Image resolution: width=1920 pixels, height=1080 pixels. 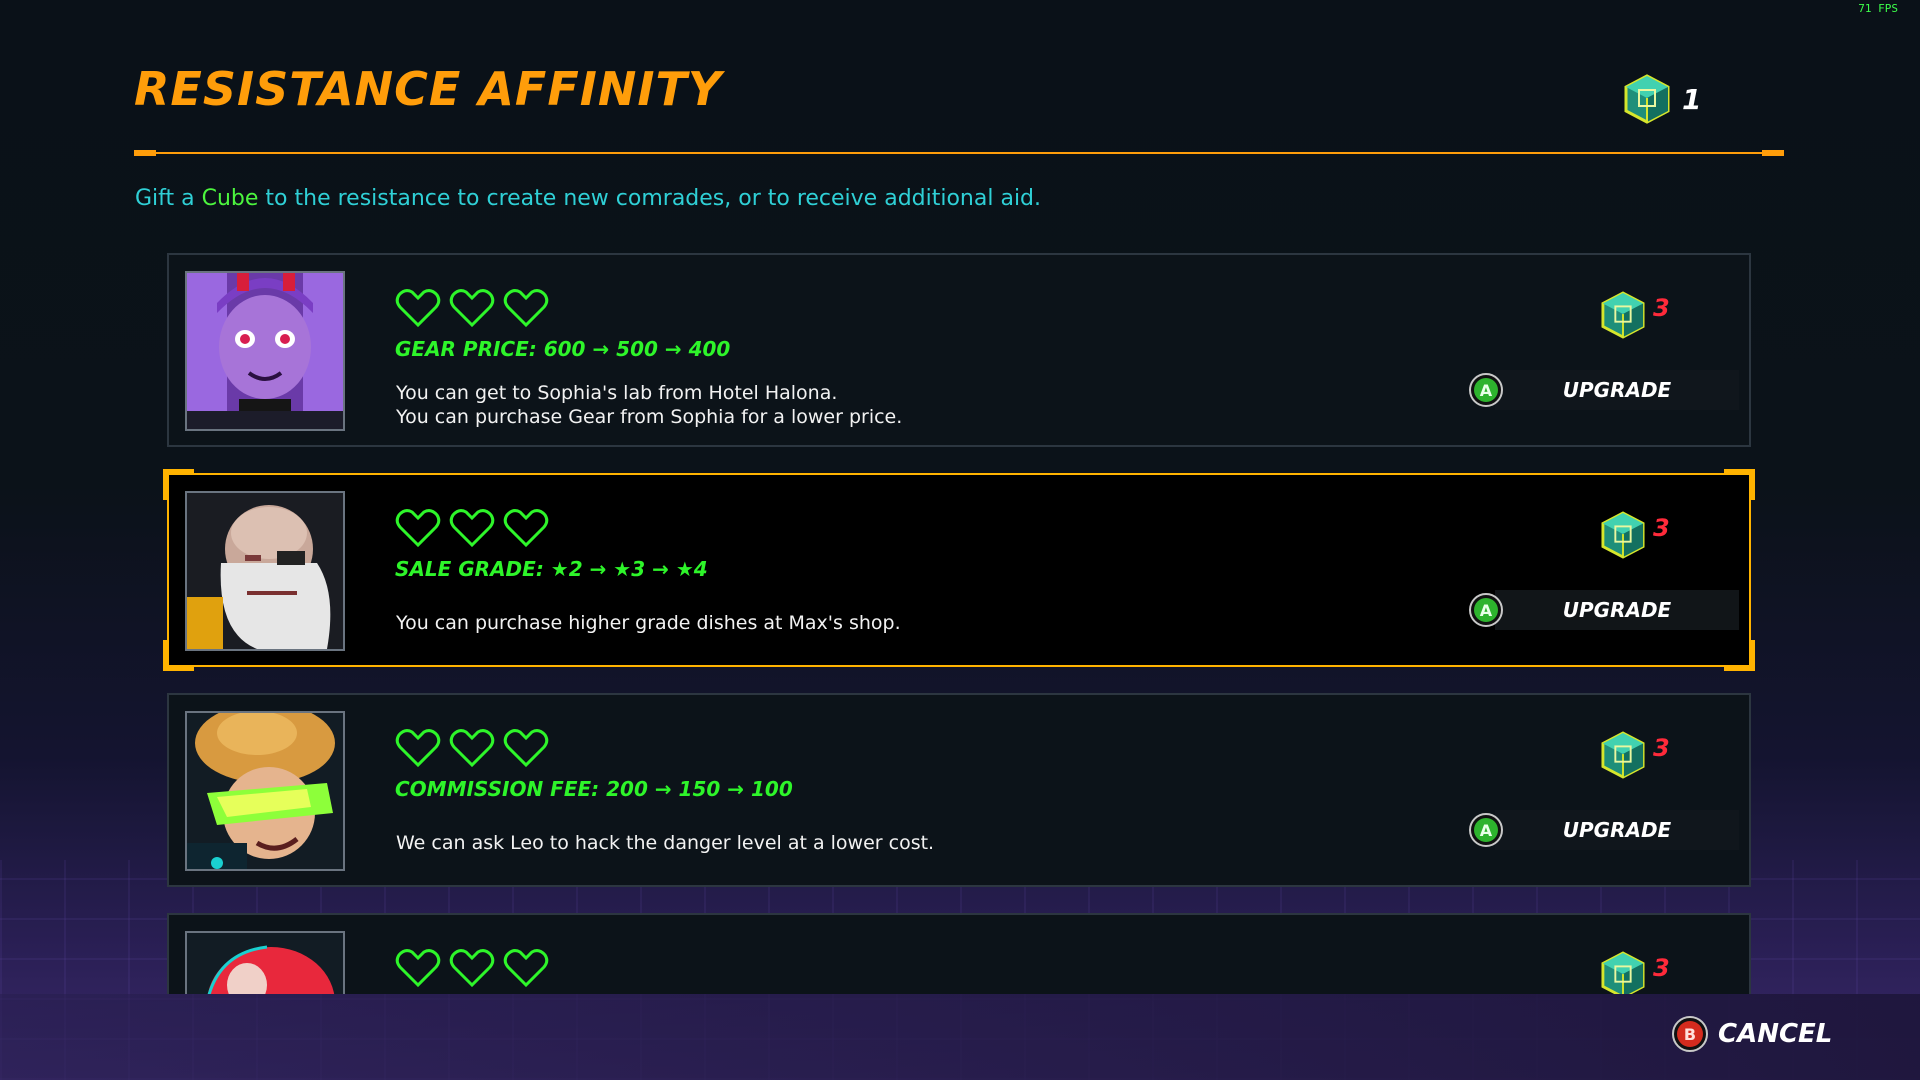 What do you see at coordinates (1773, 153) in the screenshot?
I see `divider-cap-right` at bounding box center [1773, 153].